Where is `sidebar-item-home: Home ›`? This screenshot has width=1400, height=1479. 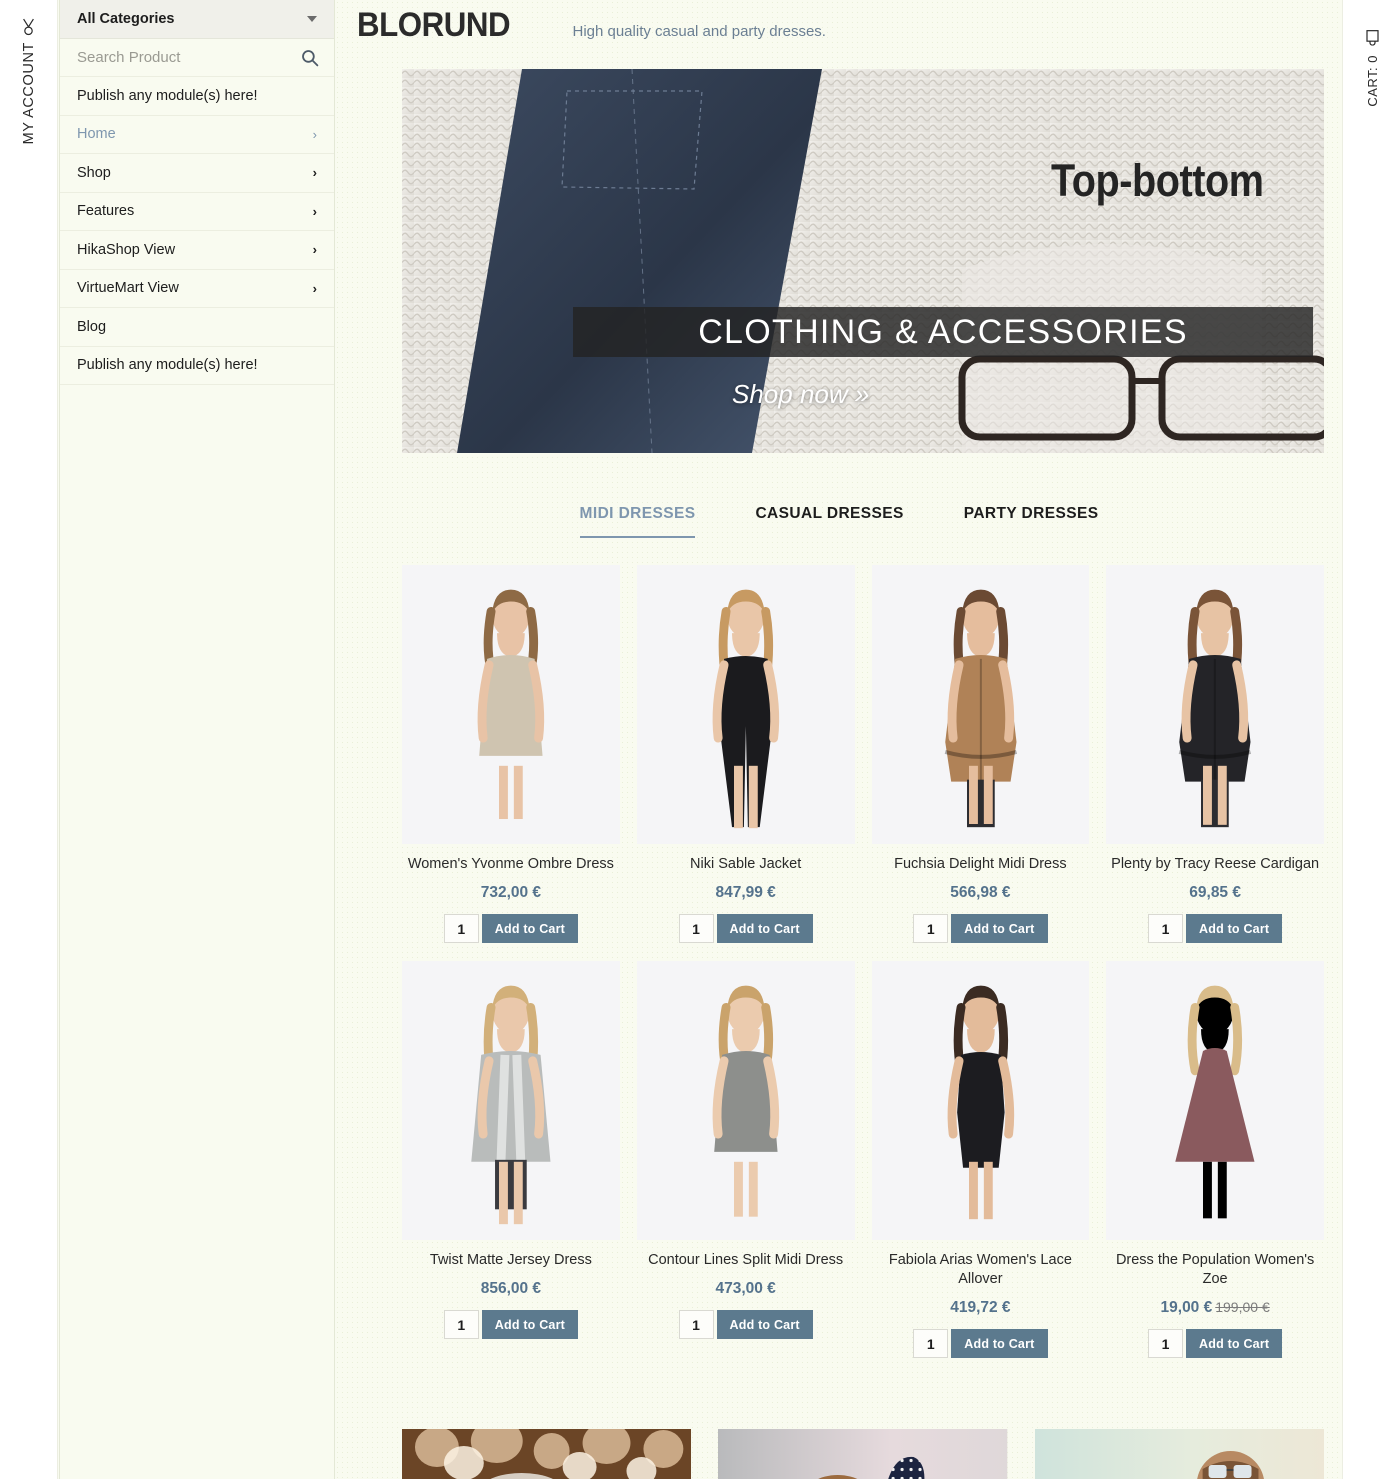
sidebar-item-home: Home › is located at coordinates (197, 135).